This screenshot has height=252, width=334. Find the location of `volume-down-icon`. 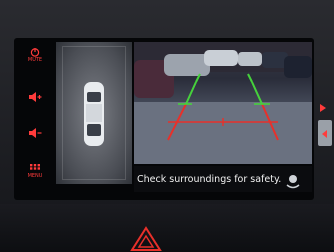

volume-down-icon is located at coordinates (35, 133).